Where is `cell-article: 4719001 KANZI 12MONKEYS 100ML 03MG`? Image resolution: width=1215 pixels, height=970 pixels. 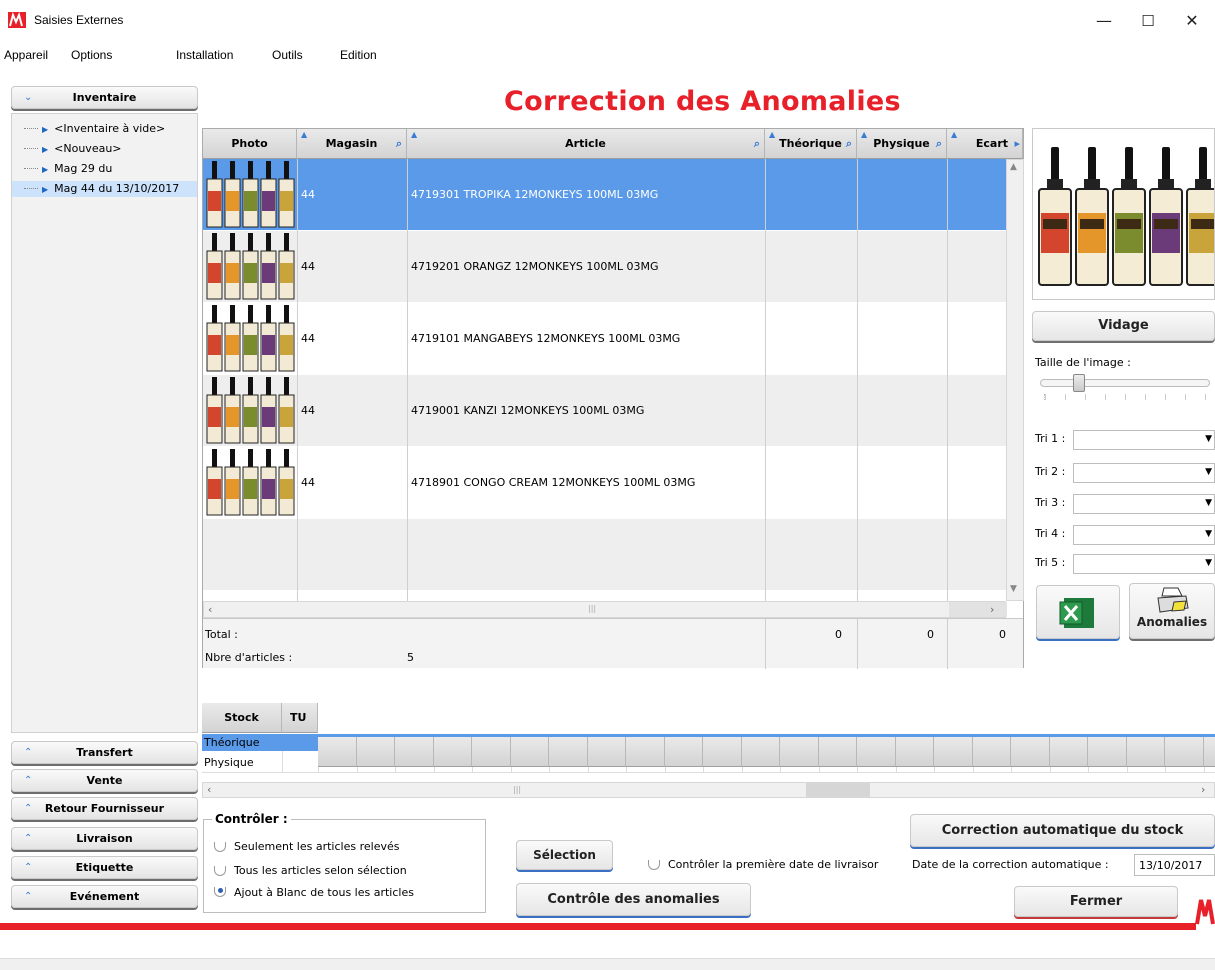 cell-article: 4719001 KANZI 12MONKEYS 100ML 03MG is located at coordinates (528, 410).